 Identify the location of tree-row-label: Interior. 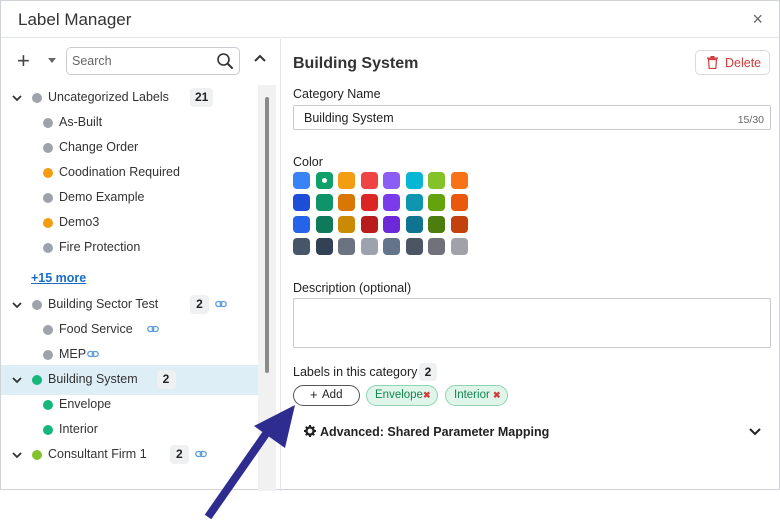
(78, 429).